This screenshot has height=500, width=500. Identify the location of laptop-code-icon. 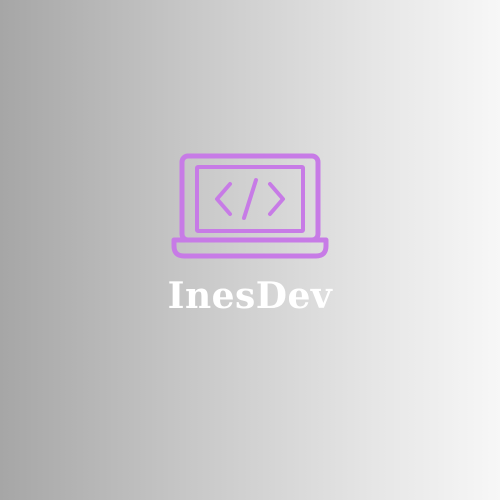
(250, 206).